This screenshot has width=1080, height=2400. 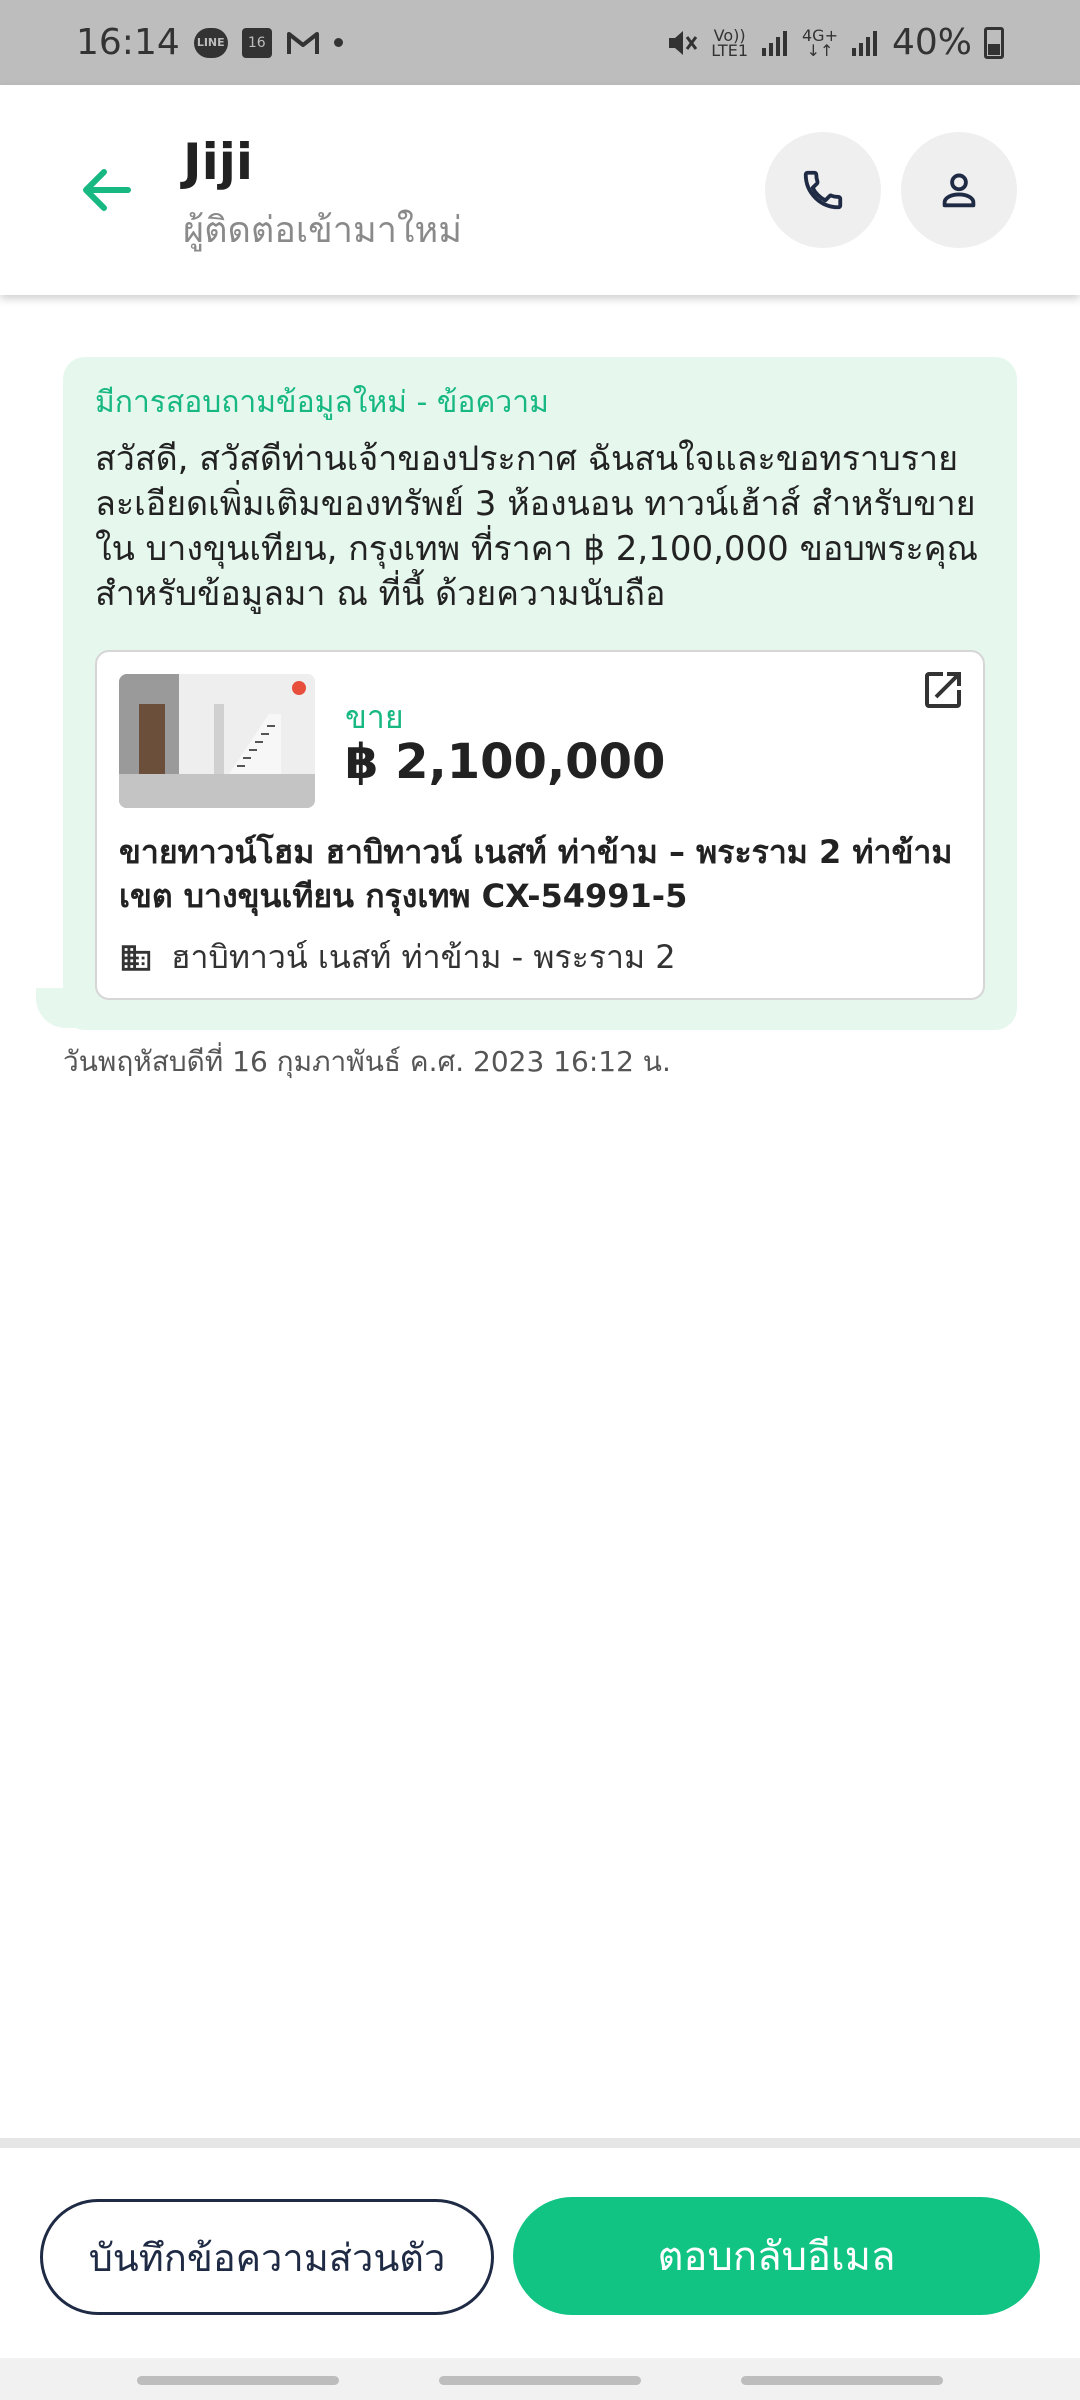 I want to click on listing-price: ฿ 2,100,000, so click(x=505, y=762).